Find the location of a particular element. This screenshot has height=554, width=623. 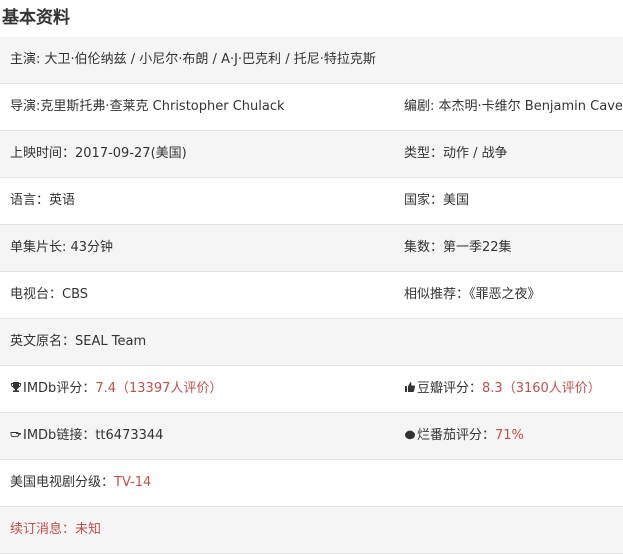

language-country-row: 语言：英语 国家：美国 is located at coordinates (311, 201).